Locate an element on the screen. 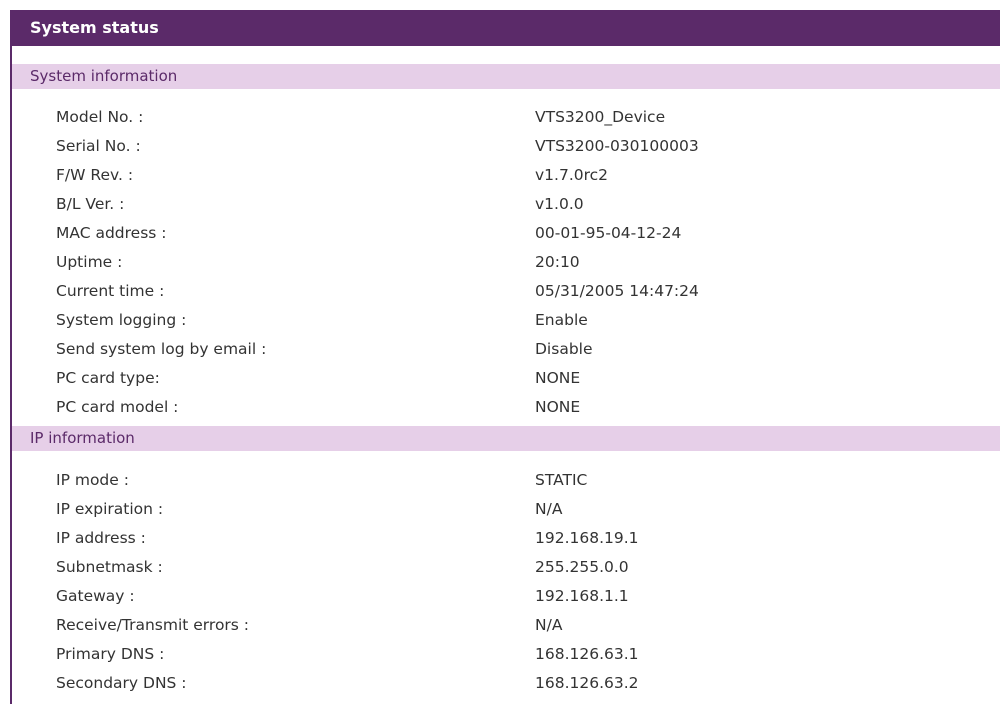 The height and width of the screenshot is (704, 1000). info-label: Current time : is located at coordinates (110, 291).